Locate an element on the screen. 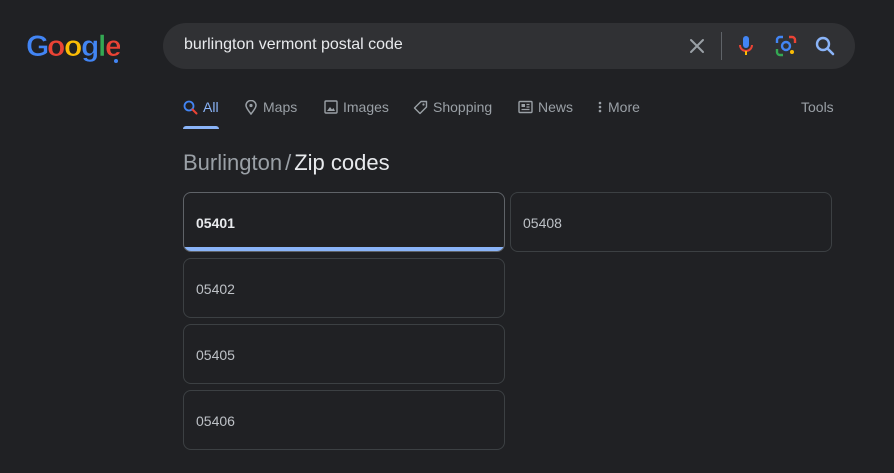 This screenshot has height=473, width=894. tab-label: Images is located at coordinates (366, 107).